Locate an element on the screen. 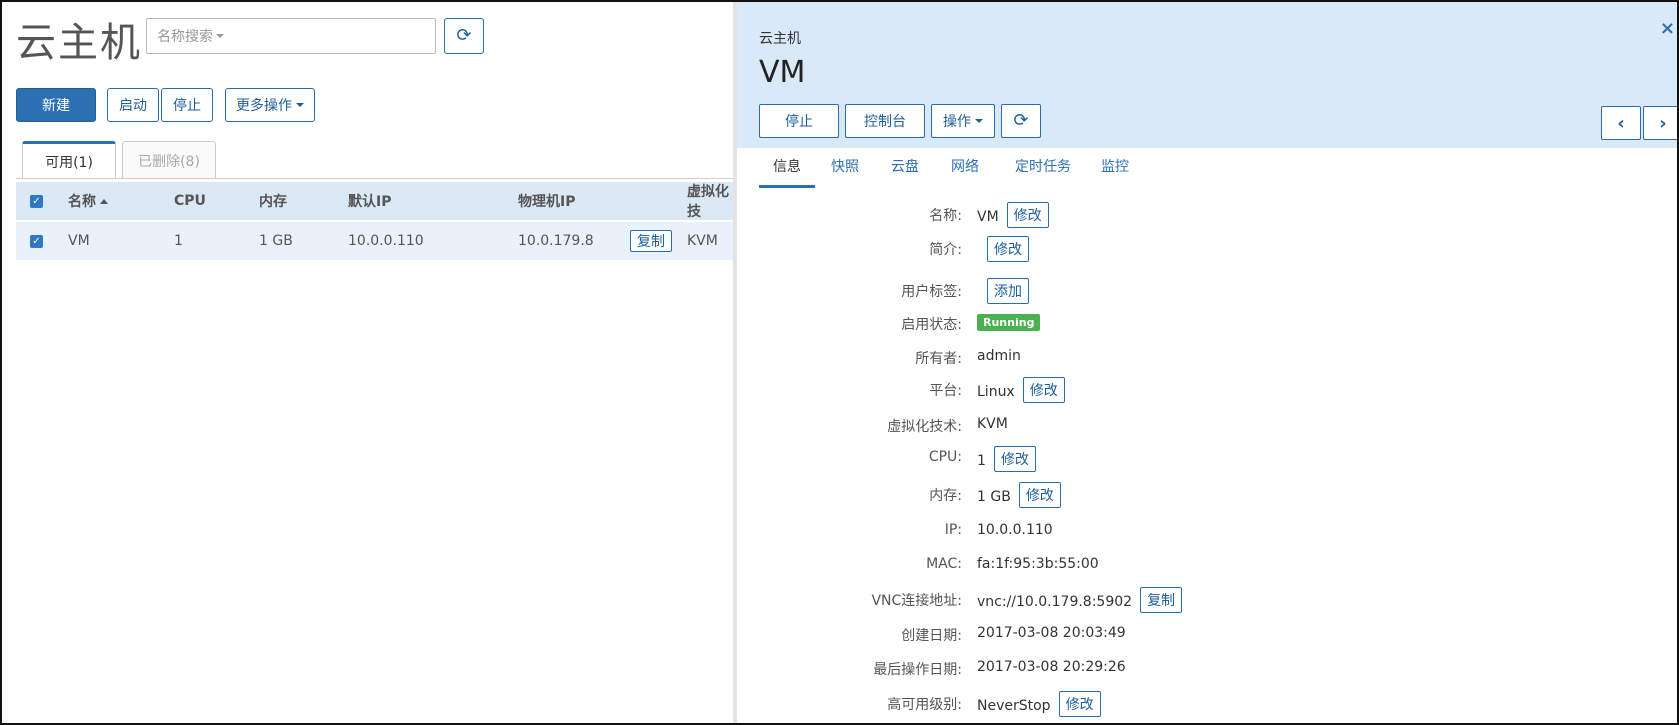 Image resolution: width=1679 pixels, height=725 pixels. column-name-label: 名称 is located at coordinates (82, 202).